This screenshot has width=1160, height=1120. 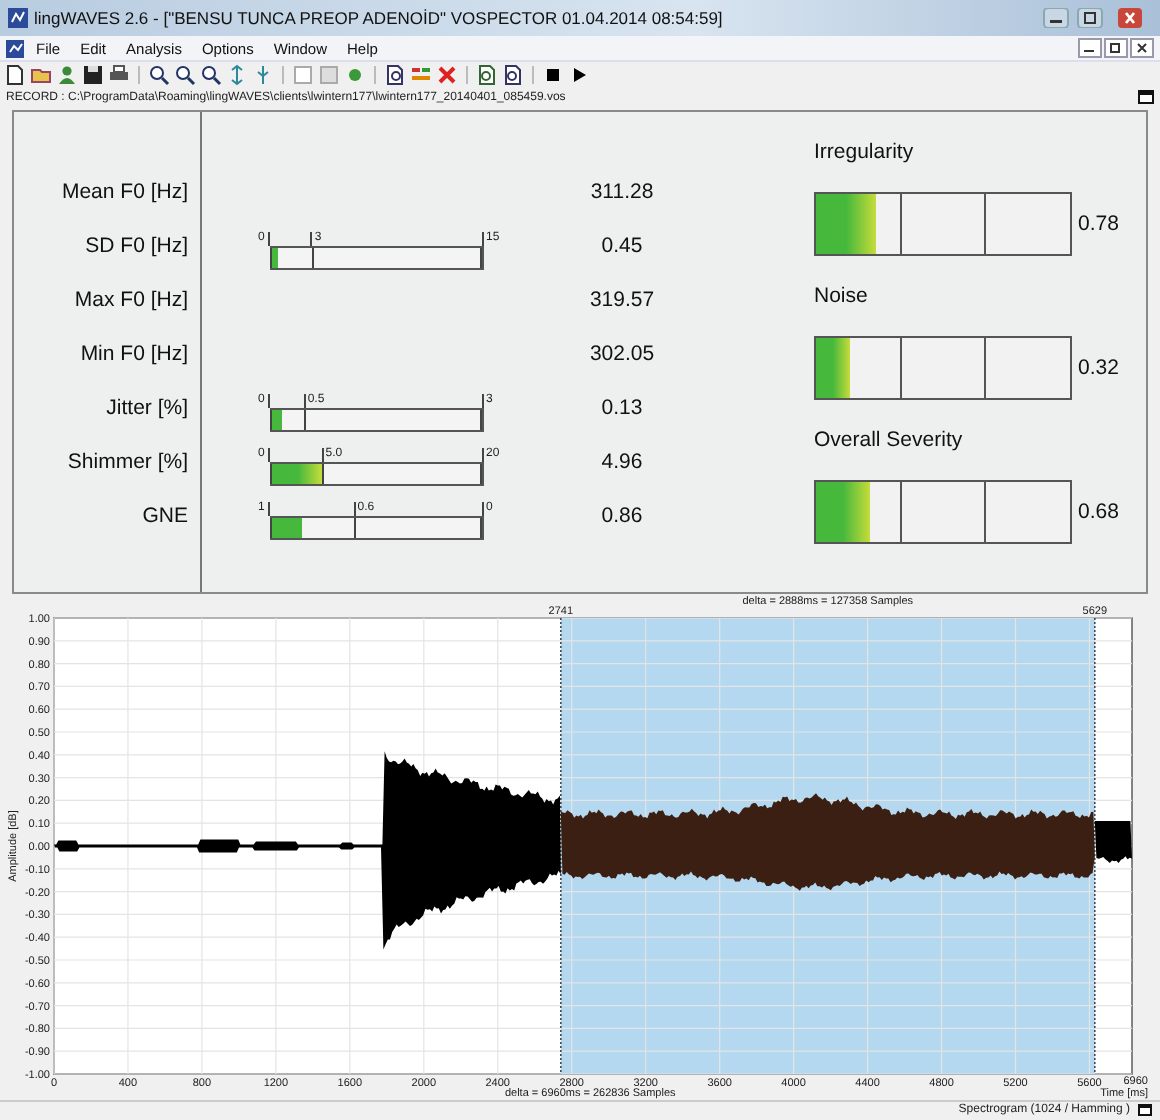 I want to click on parameter-value: 0.13, so click(x=622, y=408).